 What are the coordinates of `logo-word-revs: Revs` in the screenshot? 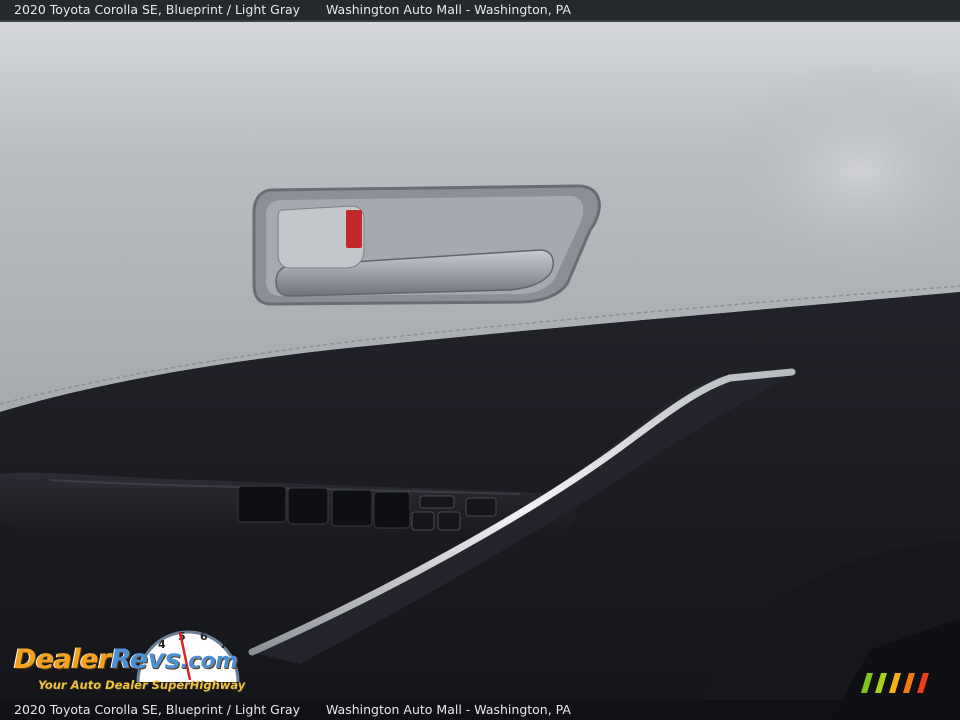 It's located at (145, 659).